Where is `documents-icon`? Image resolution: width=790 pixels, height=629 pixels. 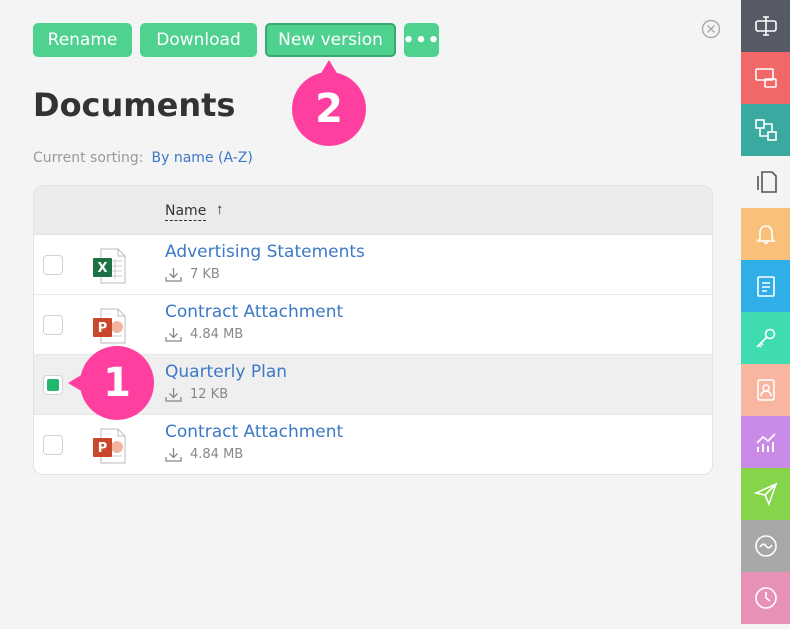
documents-icon is located at coordinates (766, 182).